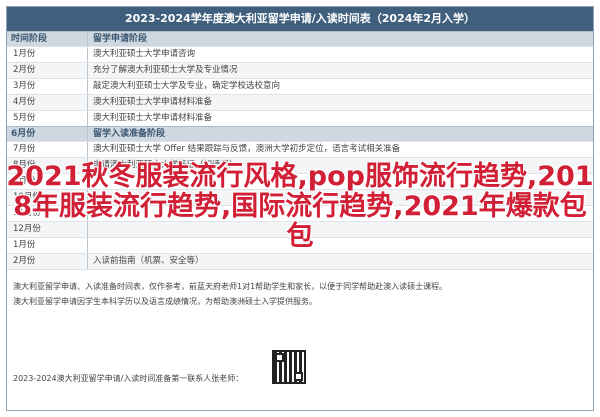 This screenshot has height=417, width=600. Describe the element at coordinates (300, 54) in the screenshot. I see `table-row: 1月份 澳大利亚硕士大学申请咨询` at that location.